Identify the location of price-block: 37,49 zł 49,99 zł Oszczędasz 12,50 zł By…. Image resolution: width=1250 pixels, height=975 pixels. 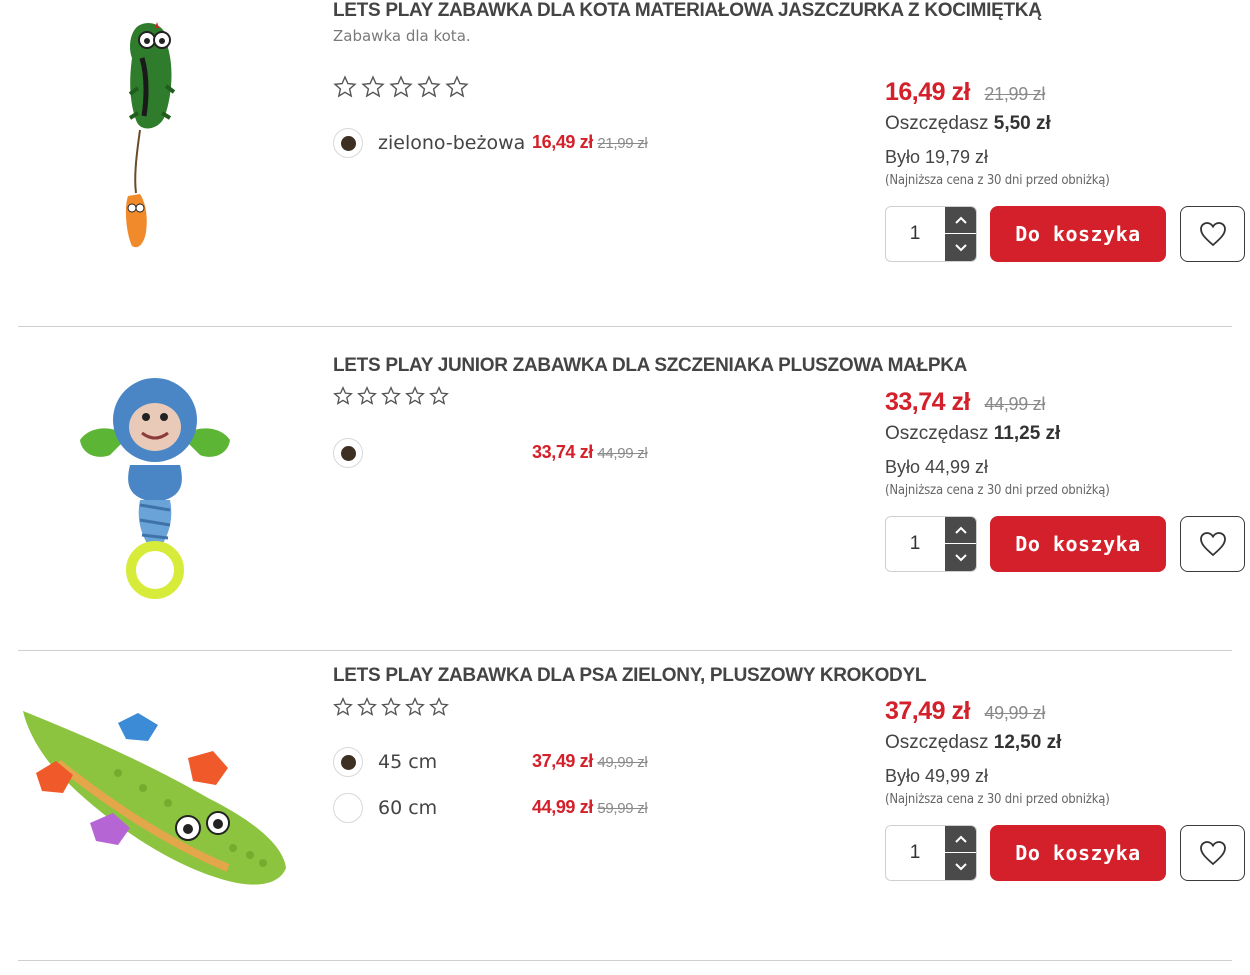
(1067, 797).